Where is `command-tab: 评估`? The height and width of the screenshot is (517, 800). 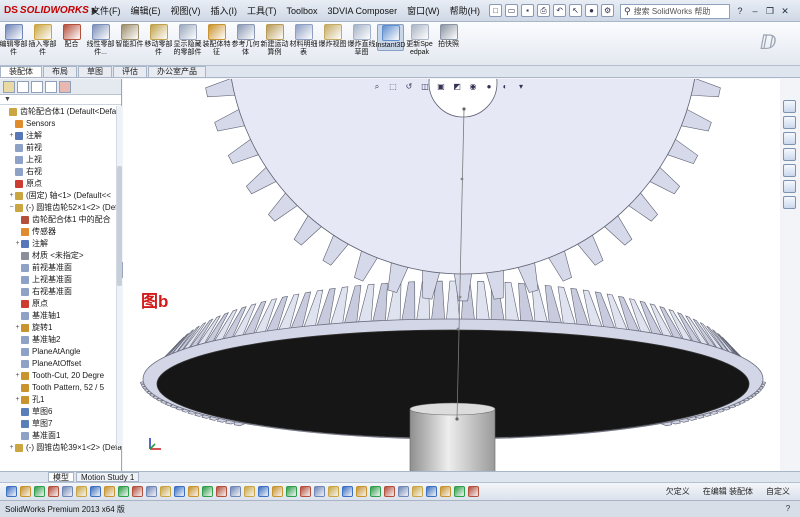 command-tab: 评估 is located at coordinates (130, 71).